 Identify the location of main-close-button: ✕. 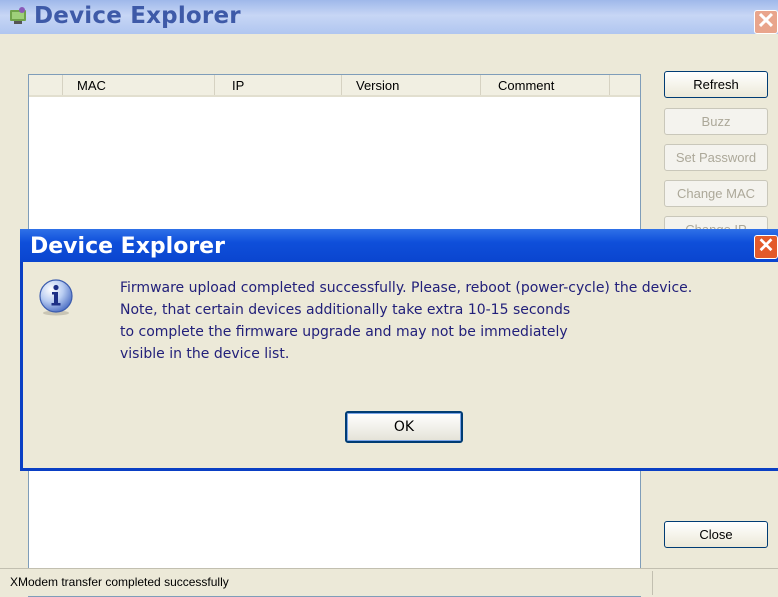
(766, 22).